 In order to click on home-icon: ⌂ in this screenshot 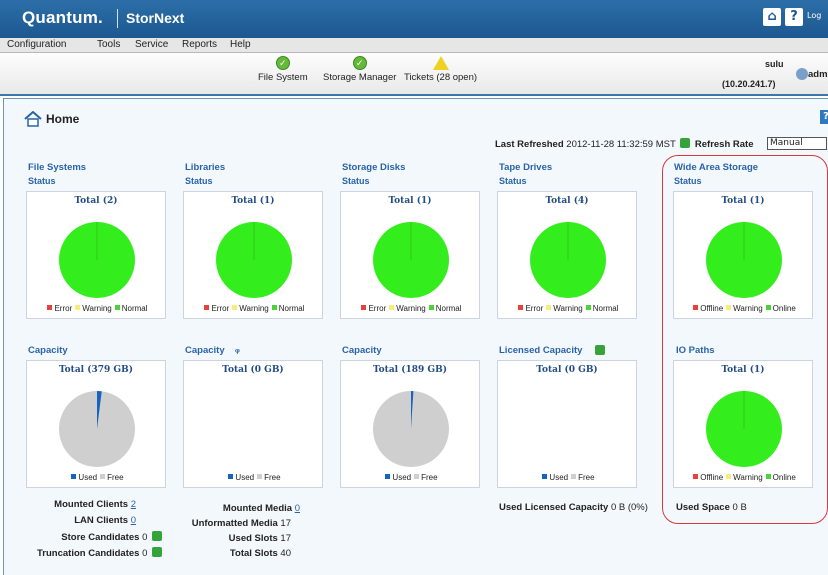, I will do `click(772, 17)`.